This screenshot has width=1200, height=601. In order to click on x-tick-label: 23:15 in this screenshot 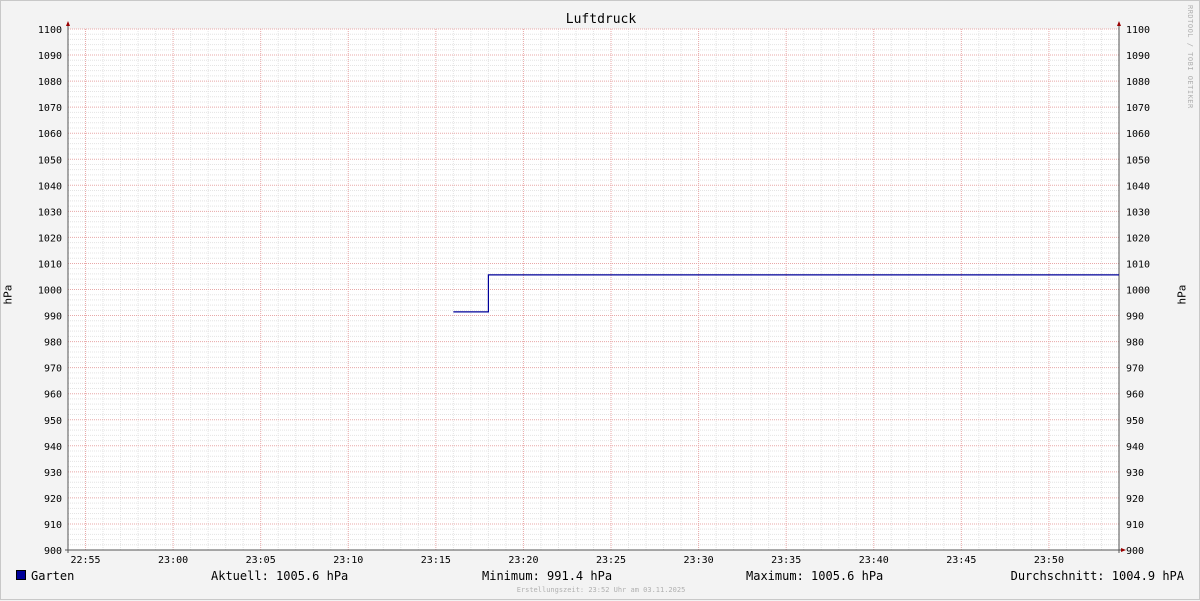, I will do `click(436, 560)`.